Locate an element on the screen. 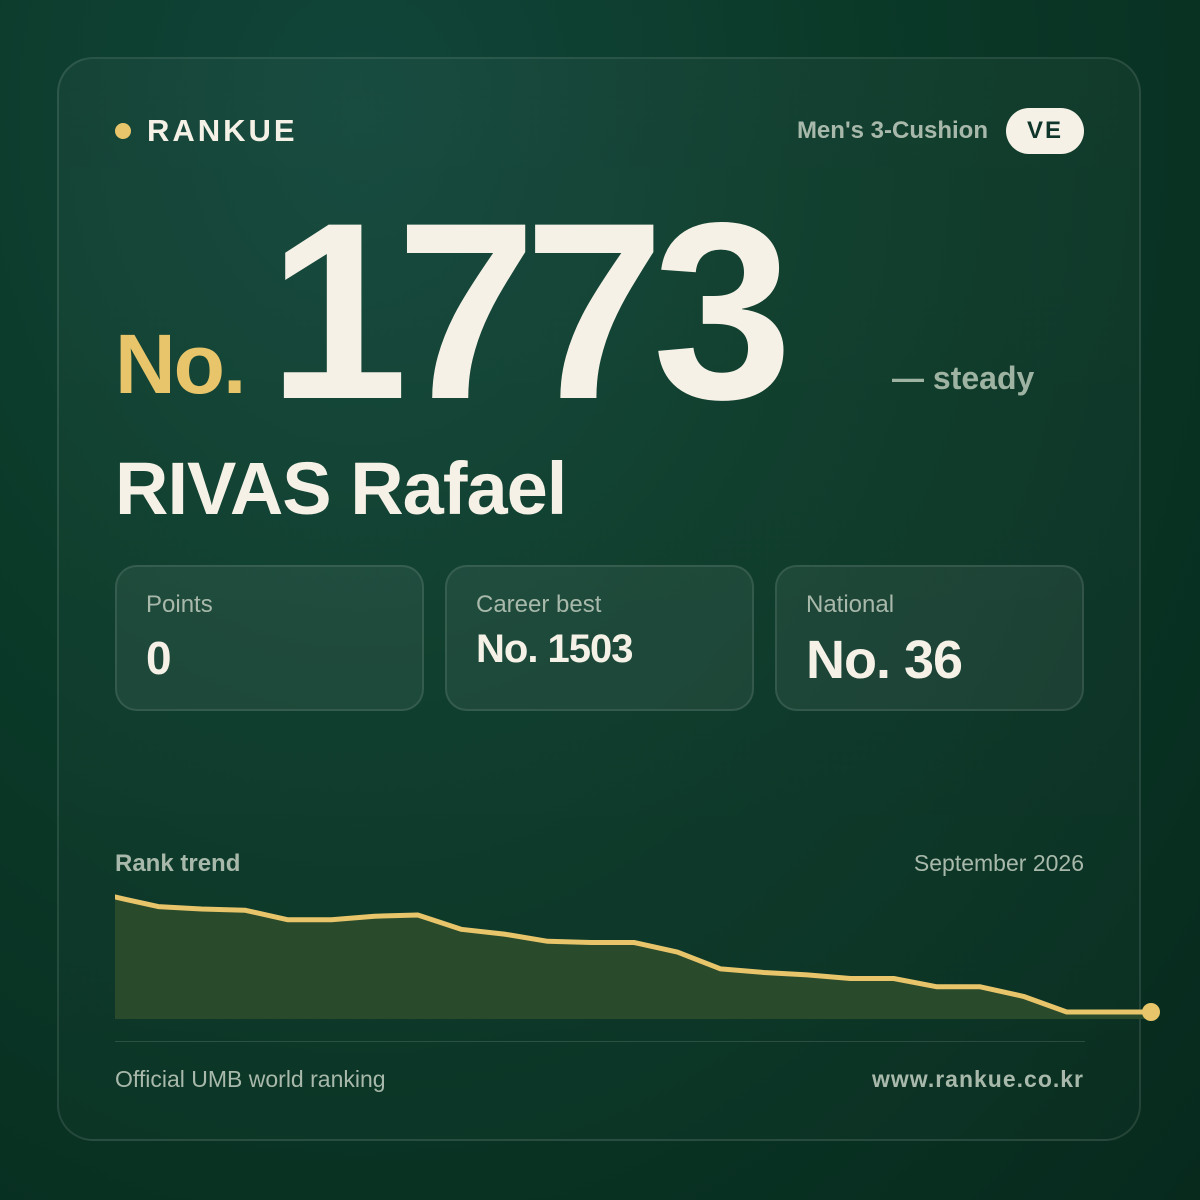 Image resolution: width=1200 pixels, height=1200 pixels. rank-trend-chart is located at coordinates (637, 957).